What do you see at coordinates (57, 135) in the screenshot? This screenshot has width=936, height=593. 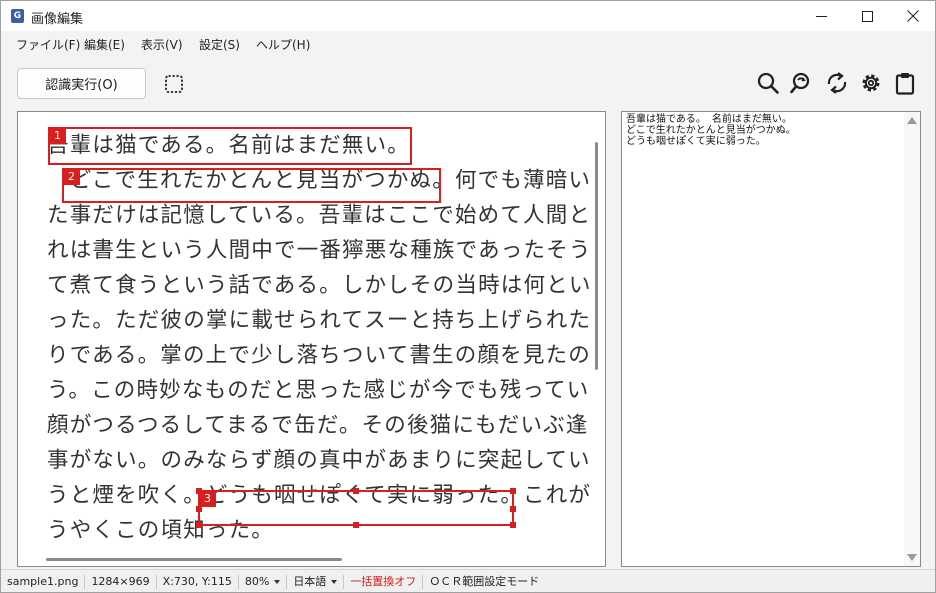 I see `region-number-badge: 1` at bounding box center [57, 135].